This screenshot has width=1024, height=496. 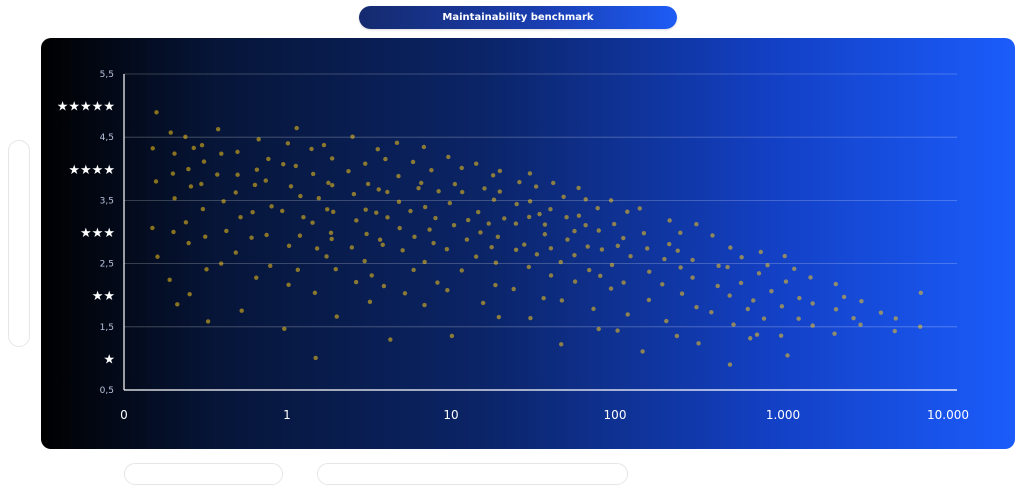 I want to click on x-tick-label: 10.000, so click(x=948, y=415).